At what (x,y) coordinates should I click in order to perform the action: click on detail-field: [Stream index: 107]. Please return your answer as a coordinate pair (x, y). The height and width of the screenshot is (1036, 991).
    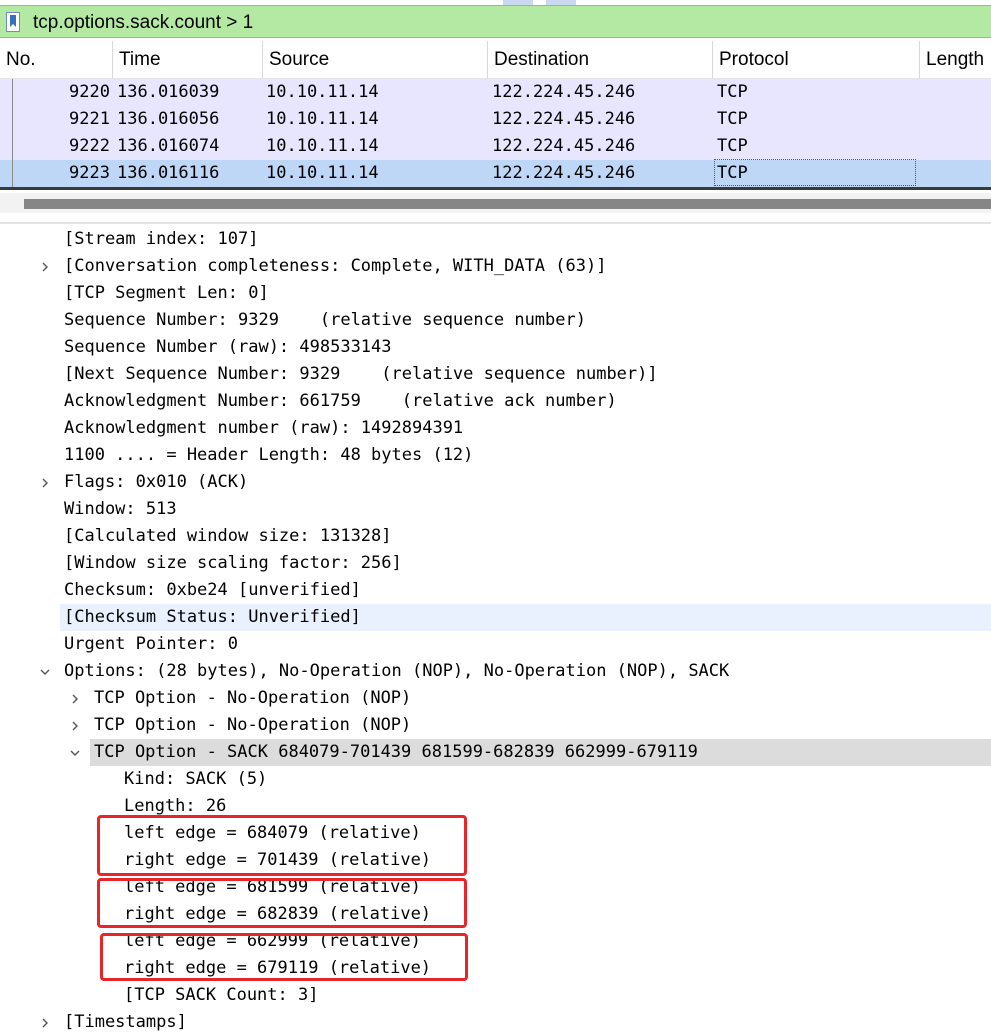
    Looking at the image, I should click on (161, 239).